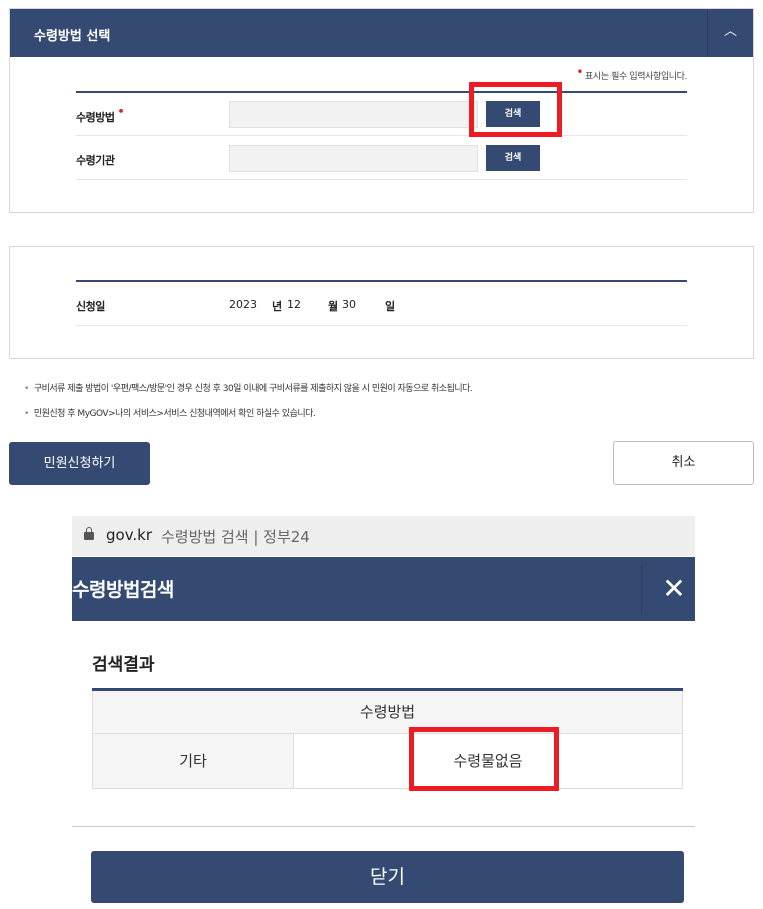 The image size is (763, 909). Describe the element at coordinates (353, 158) in the screenshot. I see `receive-agency-field` at that location.